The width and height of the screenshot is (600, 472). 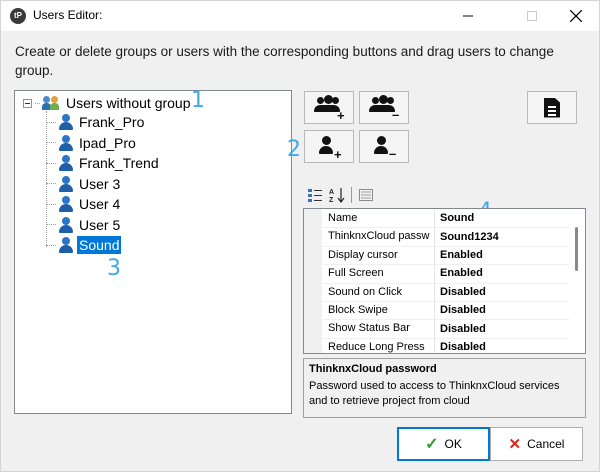 What do you see at coordinates (378, 345) in the screenshot?
I see `property-name: Reduce Long Press` at bounding box center [378, 345].